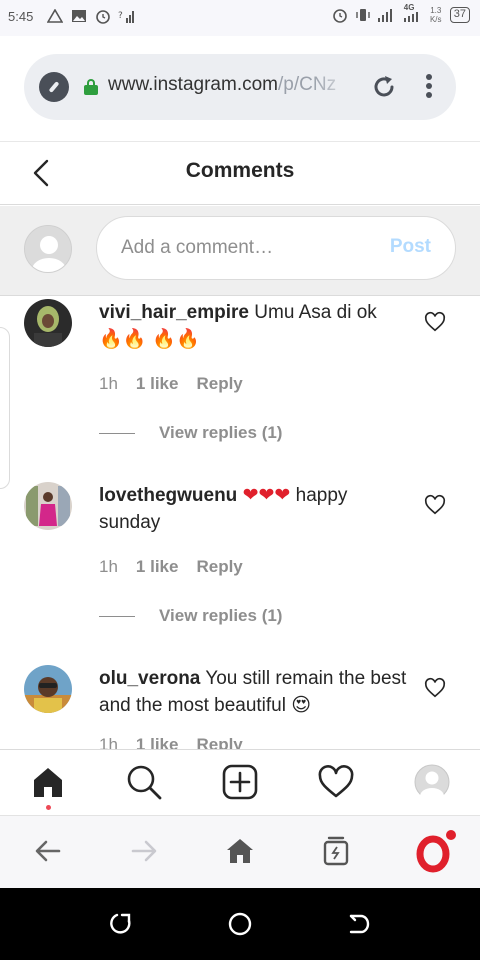 Image resolution: width=480 pixels, height=960 pixels. I want to click on network-label: 4G, so click(409, 7).